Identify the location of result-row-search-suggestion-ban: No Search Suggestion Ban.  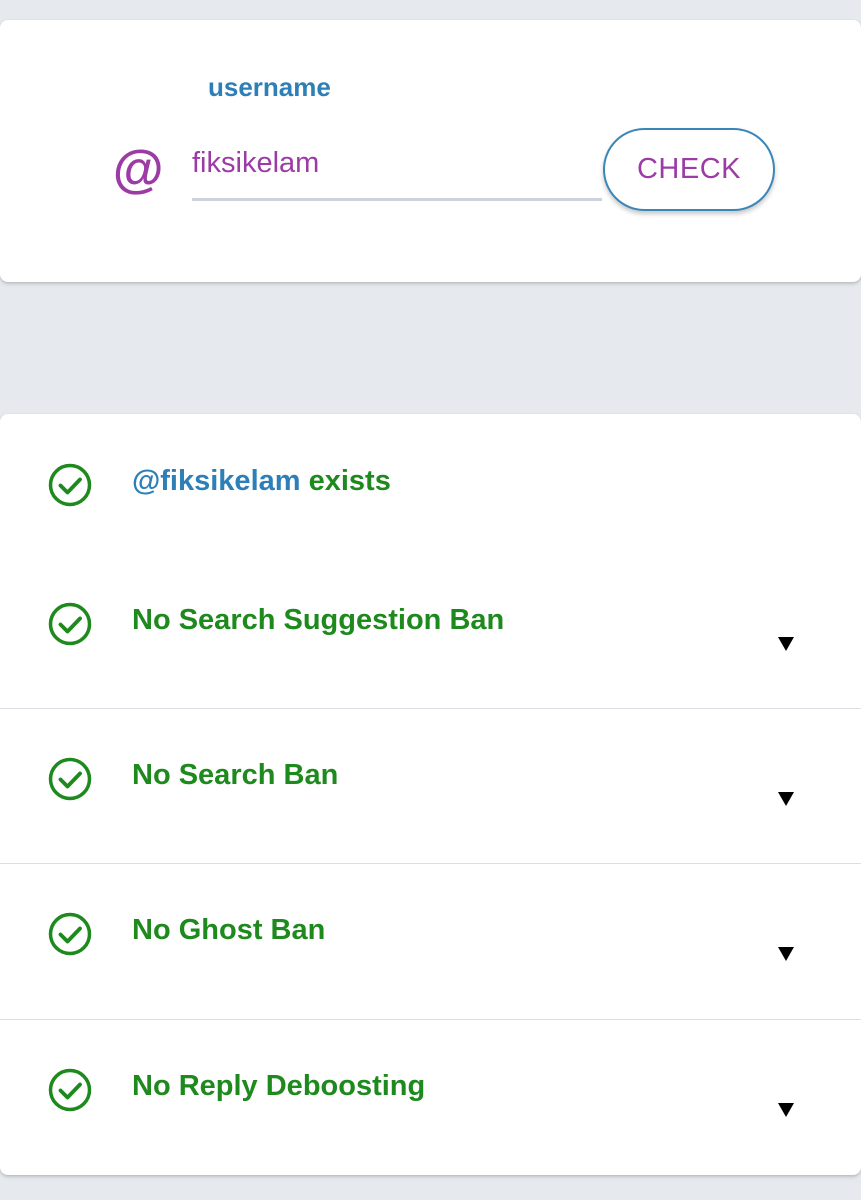
(430, 631).